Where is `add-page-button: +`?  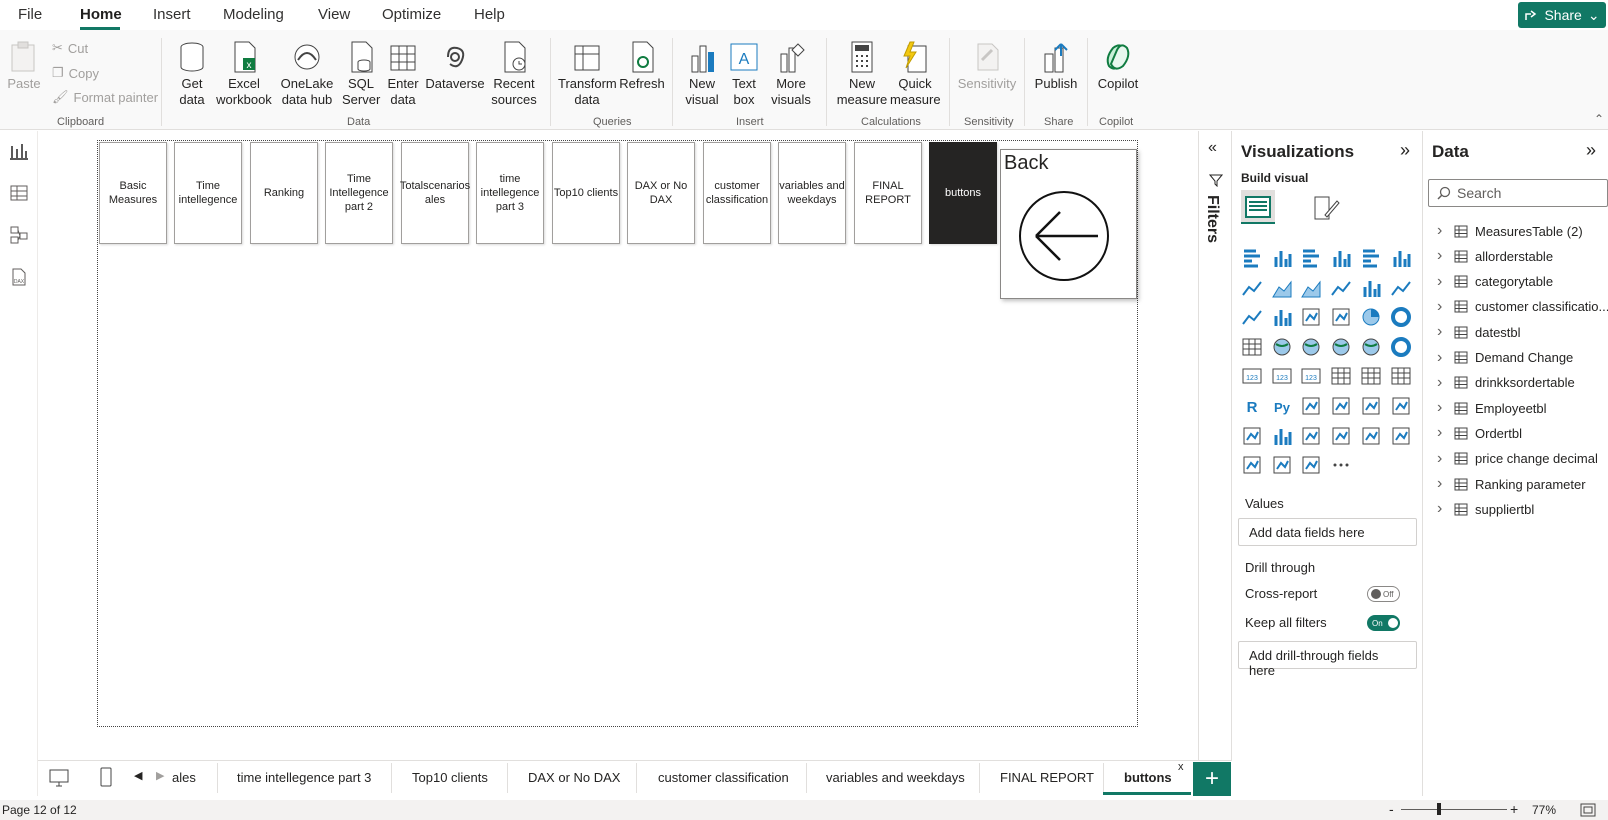
add-page-button: + is located at coordinates (1212, 779).